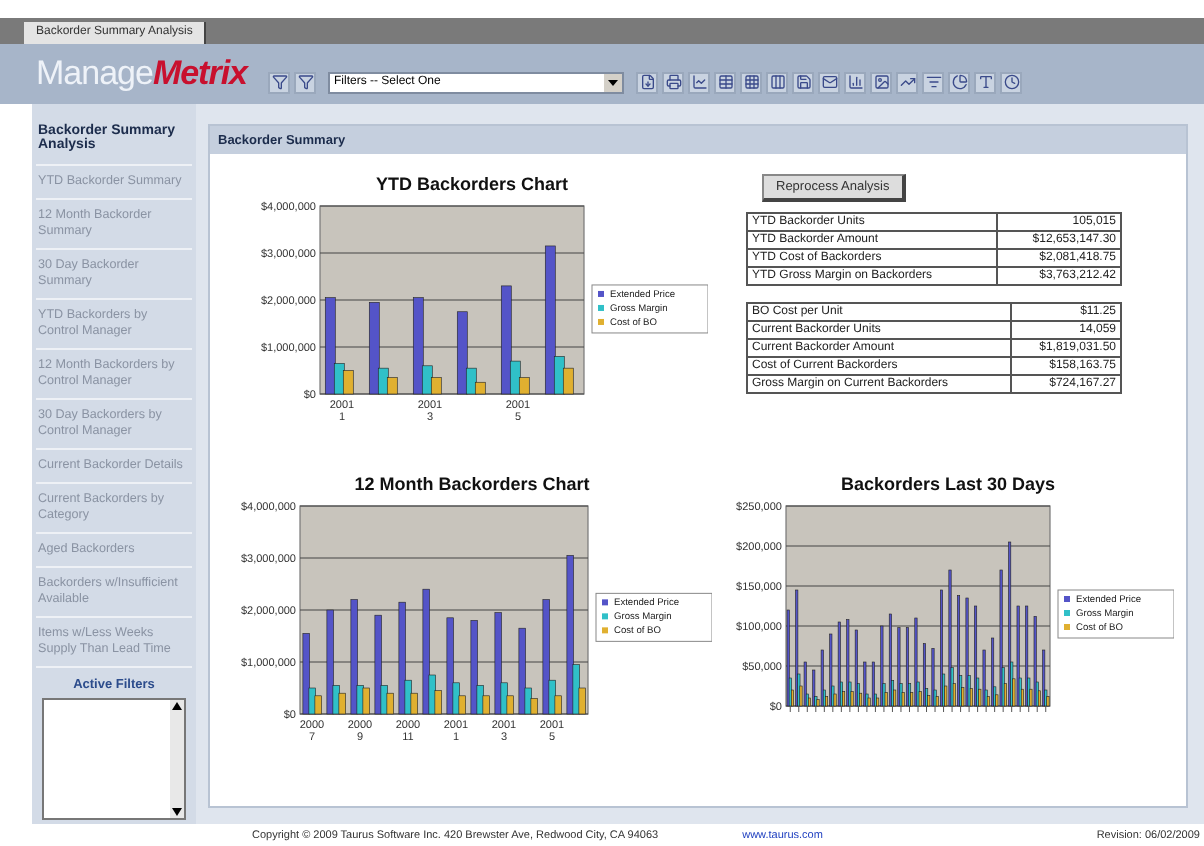 This screenshot has height=846, width=1204. I want to click on list-filter-button, so click(933, 82).